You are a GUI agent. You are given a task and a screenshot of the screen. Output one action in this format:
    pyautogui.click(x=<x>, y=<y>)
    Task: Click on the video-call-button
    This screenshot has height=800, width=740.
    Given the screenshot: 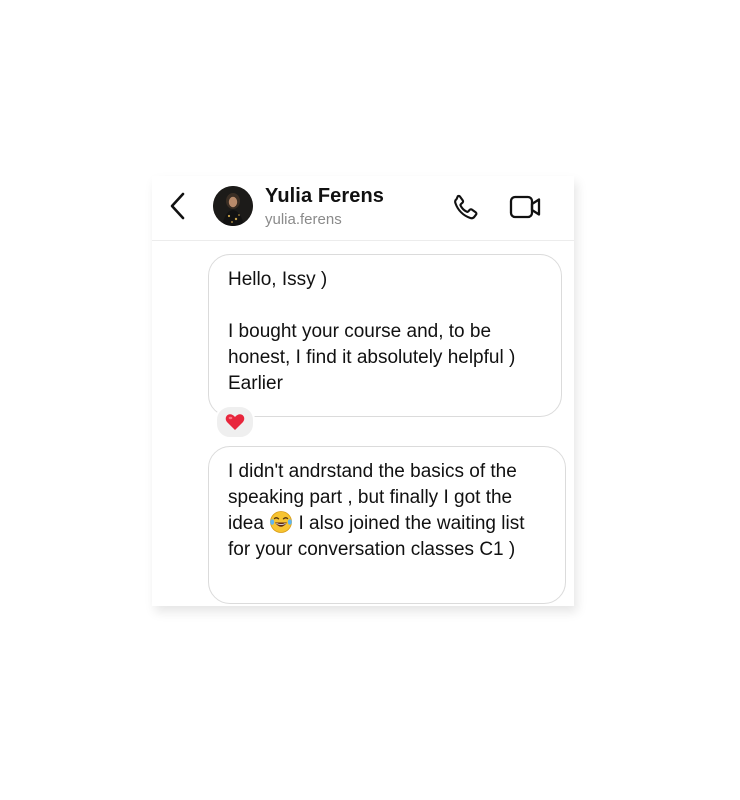 What is the action you would take?
    pyautogui.click(x=526, y=207)
    